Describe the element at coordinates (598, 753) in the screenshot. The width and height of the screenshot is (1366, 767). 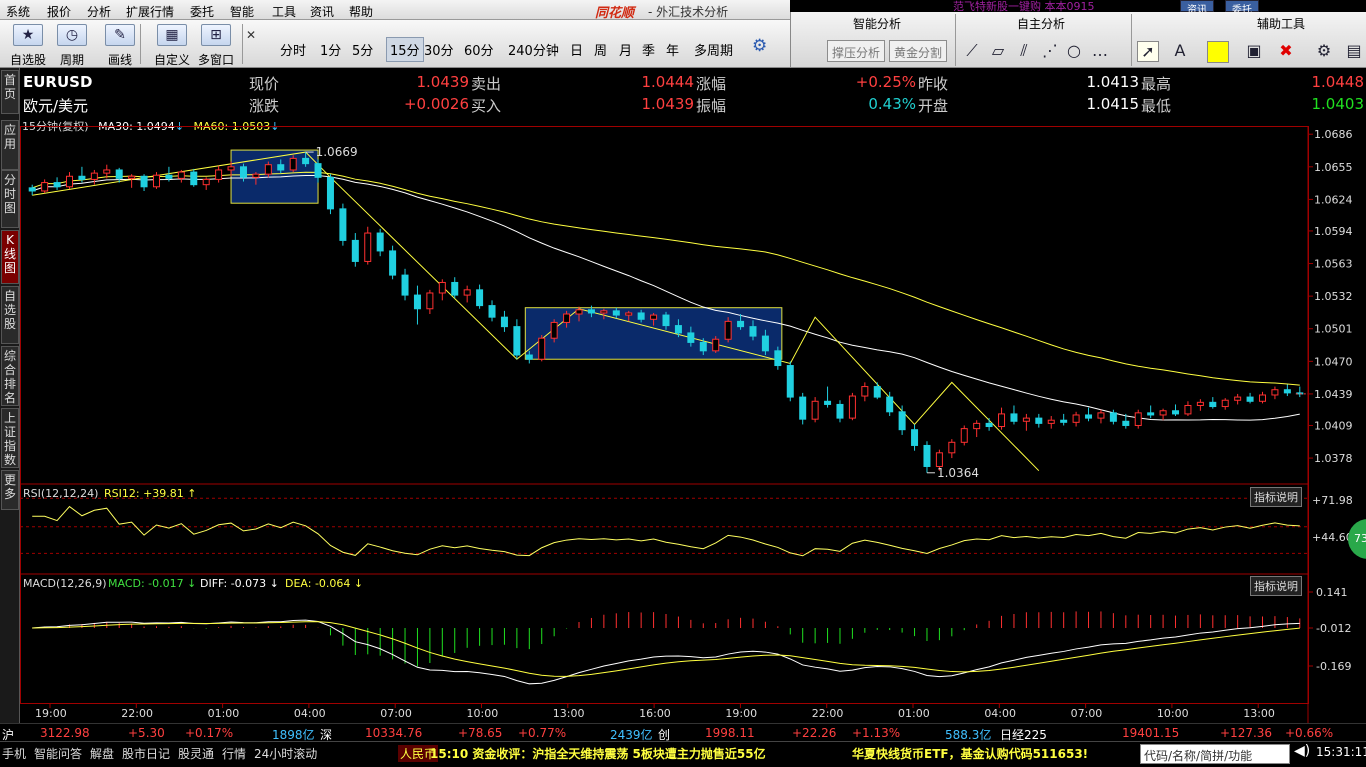
I see `news-ticker-1: 15:10 资金收评：沪指全天维持震荡 5板块遭主力抛售近55亿` at that location.